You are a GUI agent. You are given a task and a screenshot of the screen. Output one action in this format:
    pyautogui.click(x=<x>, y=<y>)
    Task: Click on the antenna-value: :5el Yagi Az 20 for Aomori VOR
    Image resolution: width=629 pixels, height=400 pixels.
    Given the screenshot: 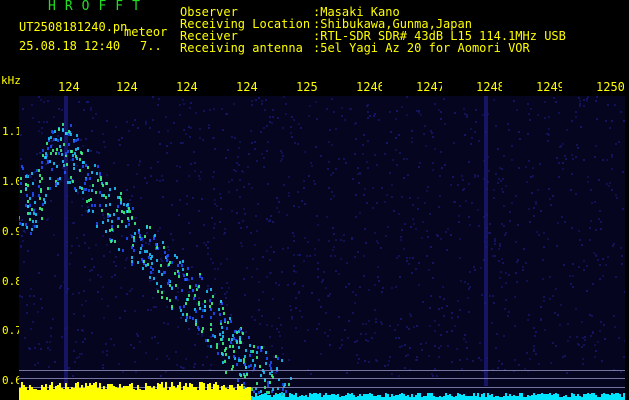 What is the action you would take?
    pyautogui.click(x=421, y=48)
    